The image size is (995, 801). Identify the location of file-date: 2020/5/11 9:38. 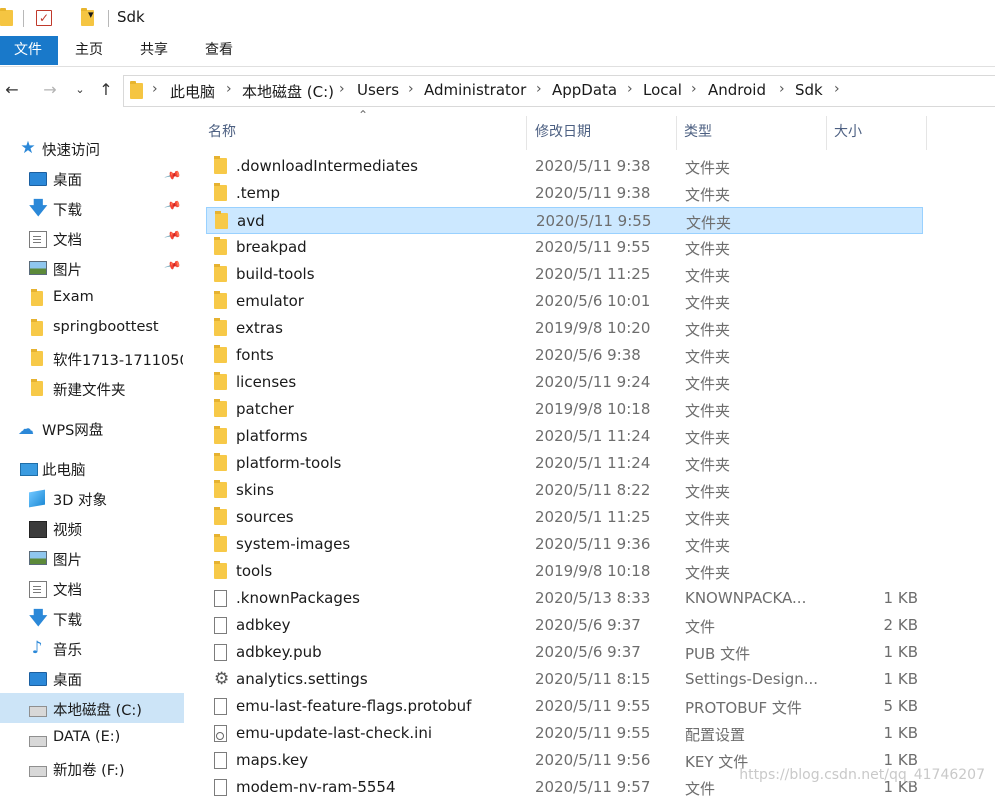
(592, 193).